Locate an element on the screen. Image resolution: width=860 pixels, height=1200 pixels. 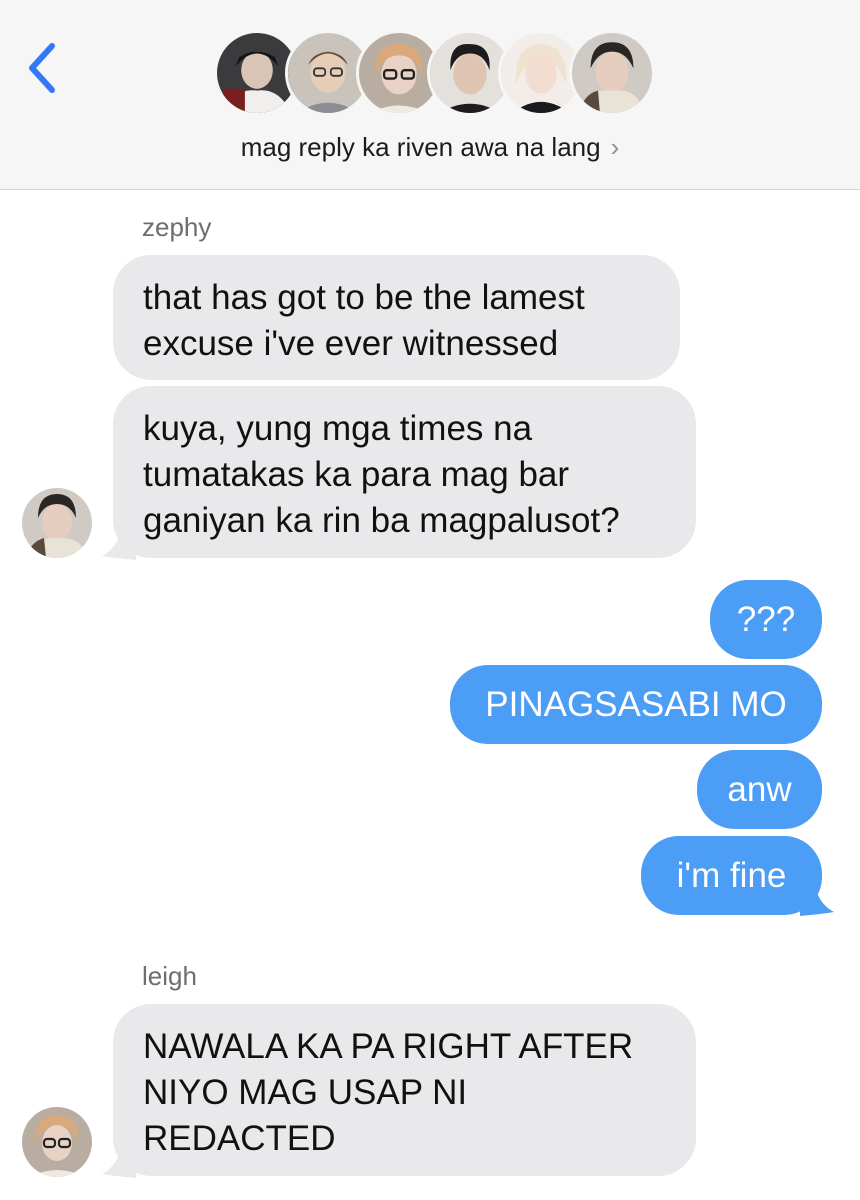
message-text: PINAGSASABI MO is located at coordinates (636, 704).